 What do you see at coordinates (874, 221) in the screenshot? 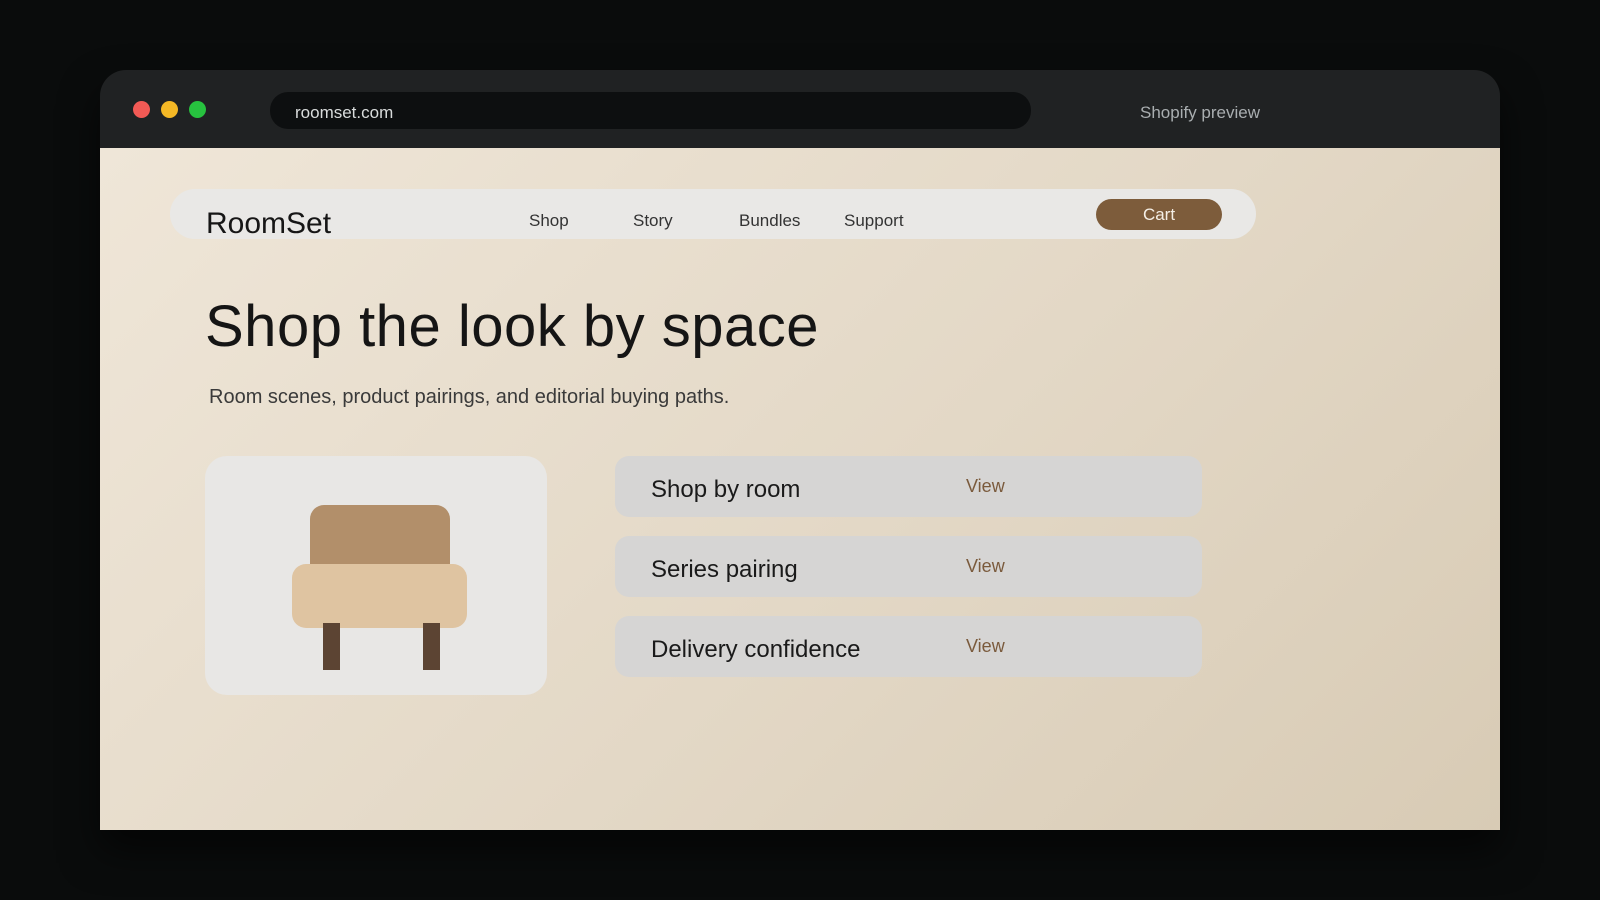
I see `nav-link-support: Support` at bounding box center [874, 221].